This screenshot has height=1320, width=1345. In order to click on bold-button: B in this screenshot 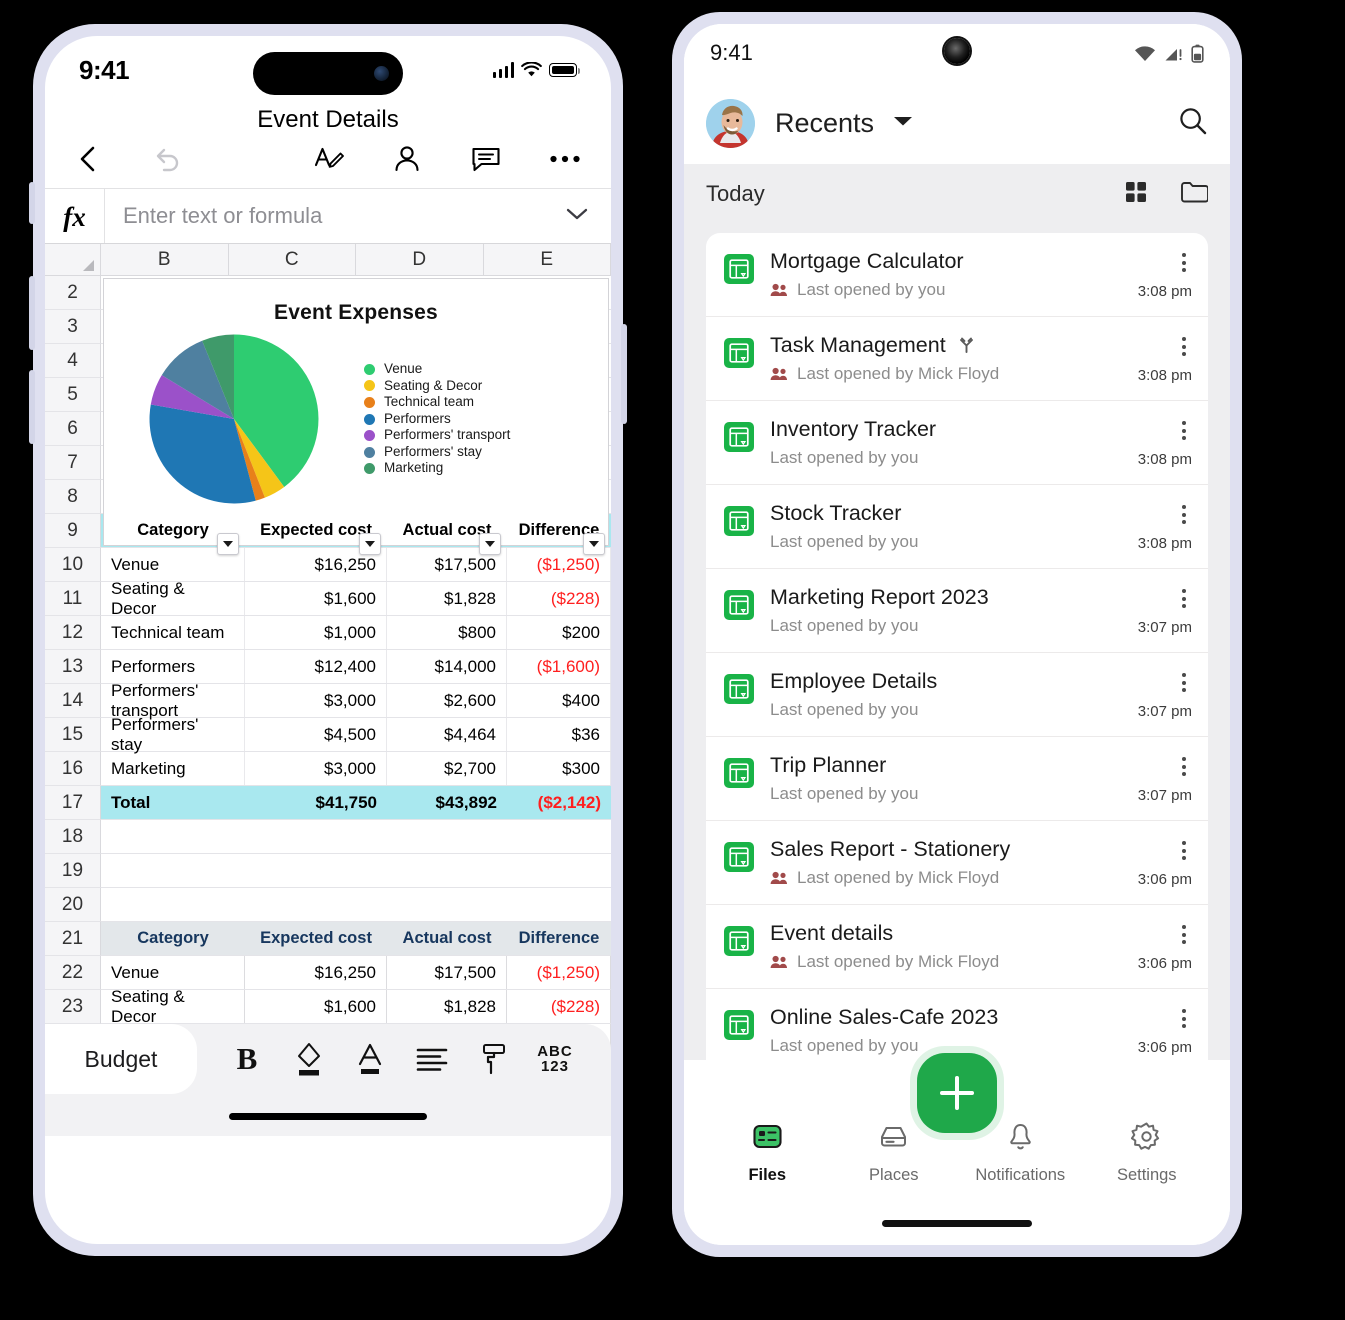, I will do `click(247, 1059)`.